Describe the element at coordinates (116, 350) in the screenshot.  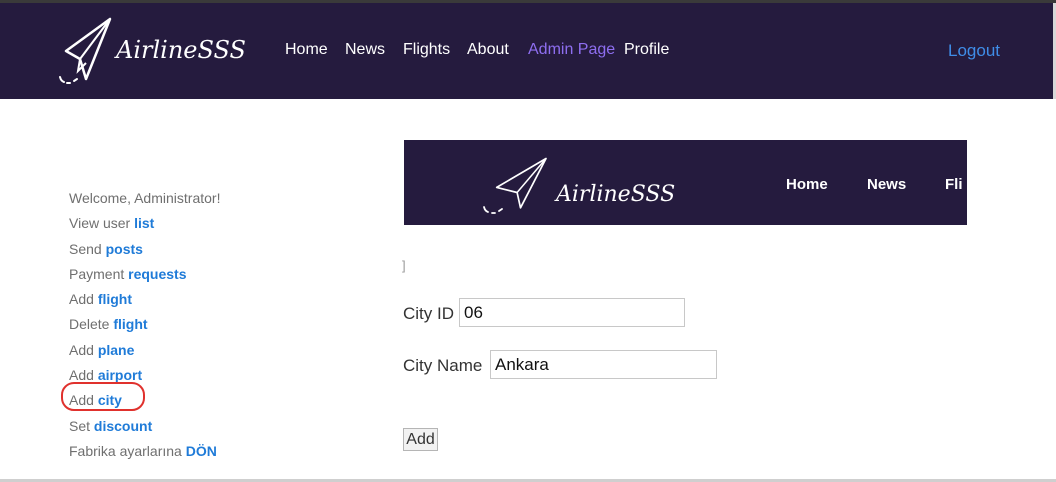
I see `add-plane-link: plane` at that location.